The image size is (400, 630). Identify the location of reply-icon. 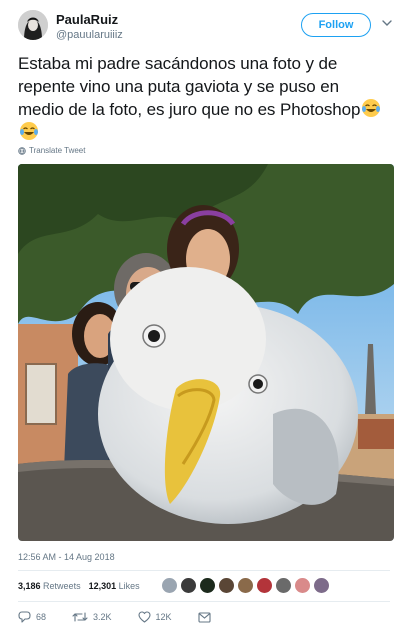
(24, 617).